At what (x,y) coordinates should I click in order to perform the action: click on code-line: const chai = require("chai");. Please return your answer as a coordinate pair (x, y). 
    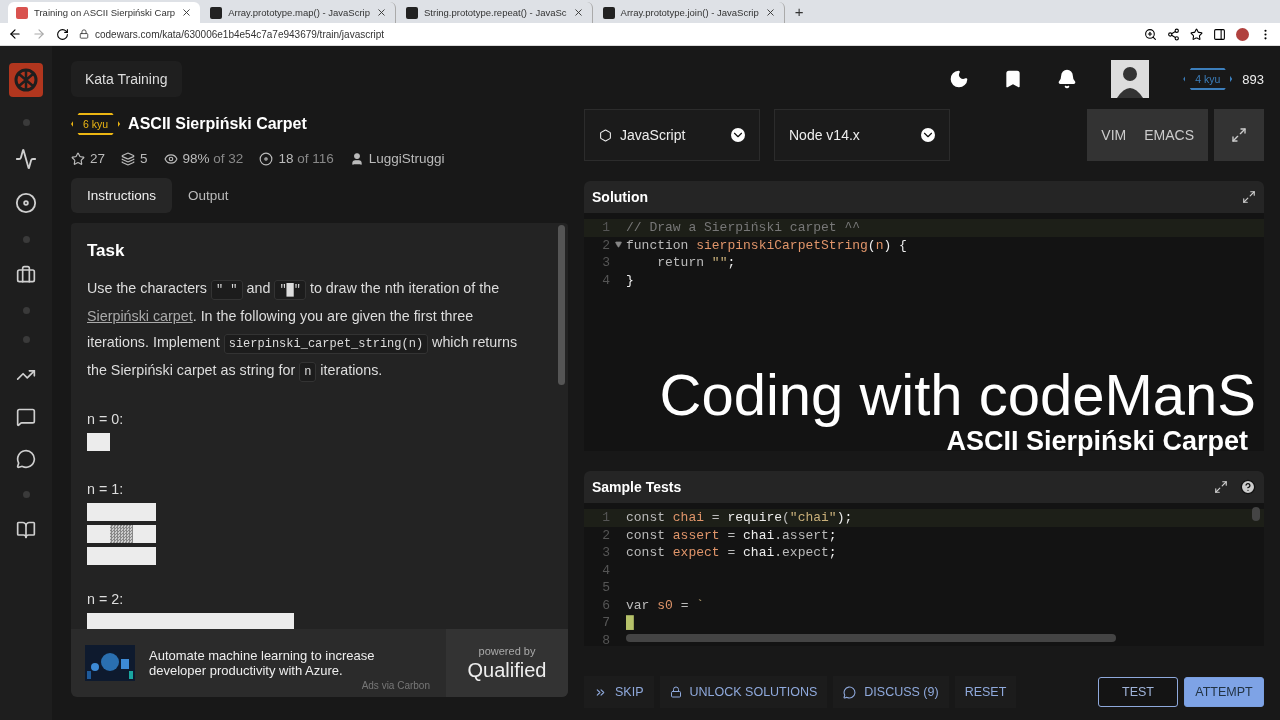
    Looking at the image, I should click on (739, 518).